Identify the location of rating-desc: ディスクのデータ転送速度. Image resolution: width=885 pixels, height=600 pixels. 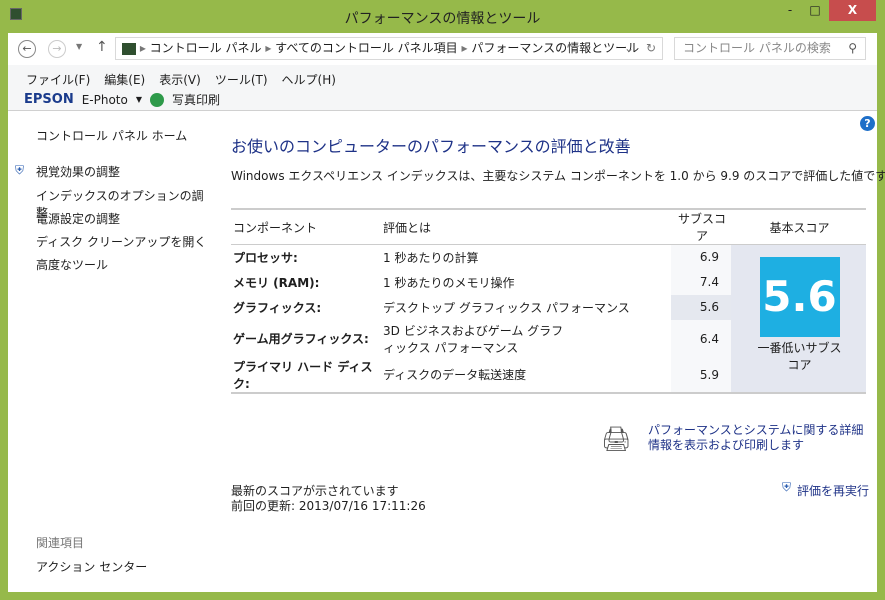
(455, 375).